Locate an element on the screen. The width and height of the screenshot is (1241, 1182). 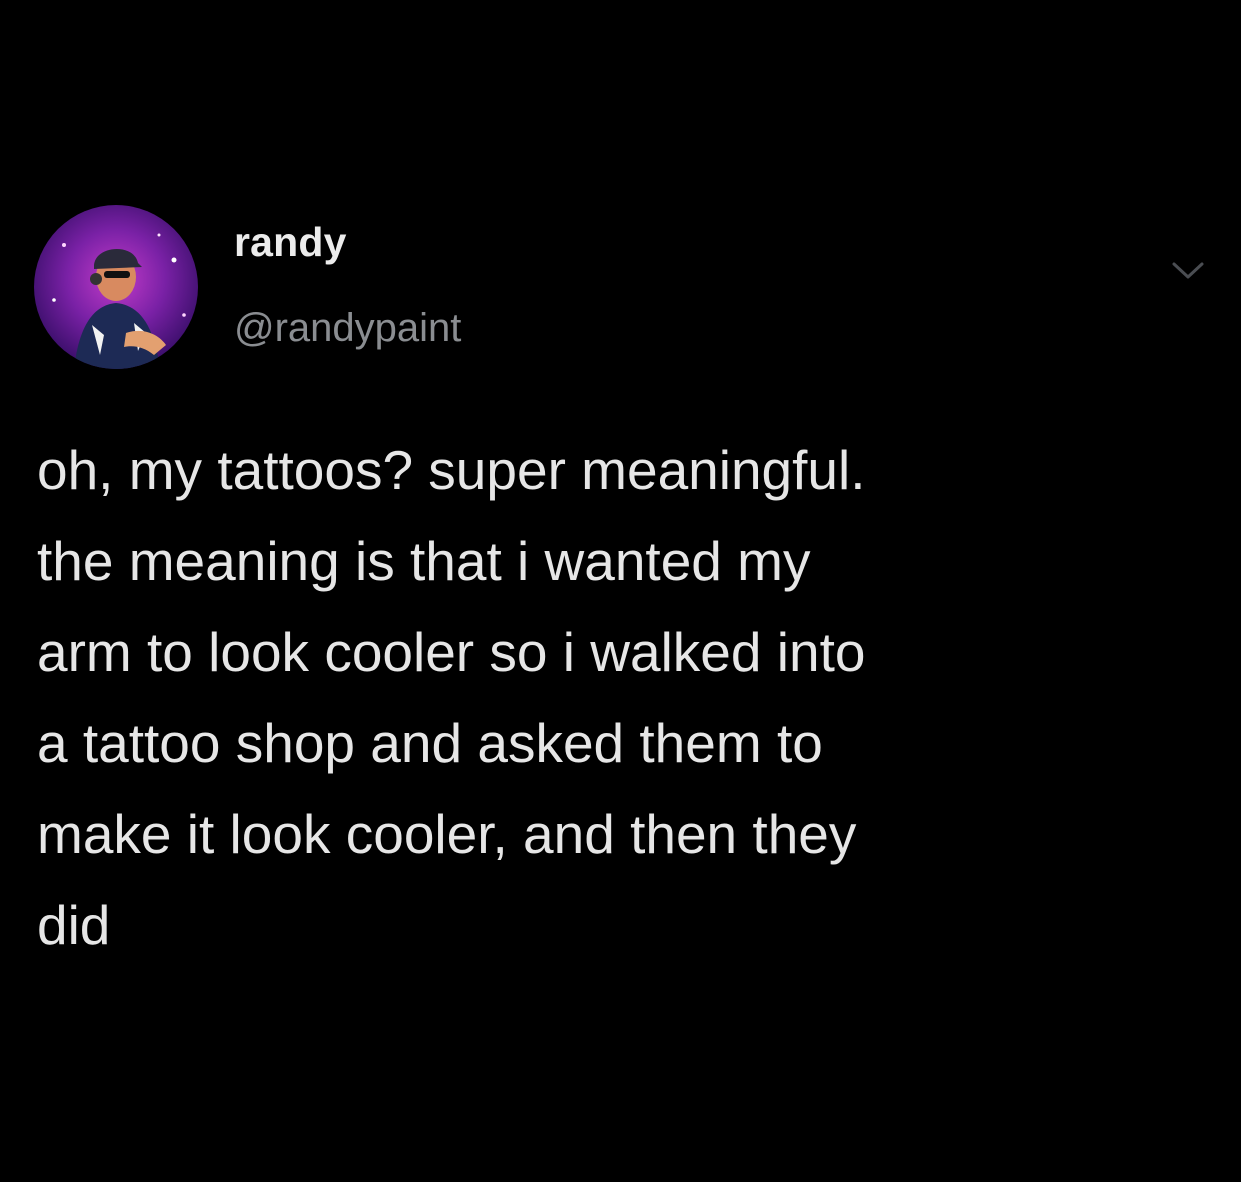
user-handle: @randypaint is located at coordinates (347, 328).